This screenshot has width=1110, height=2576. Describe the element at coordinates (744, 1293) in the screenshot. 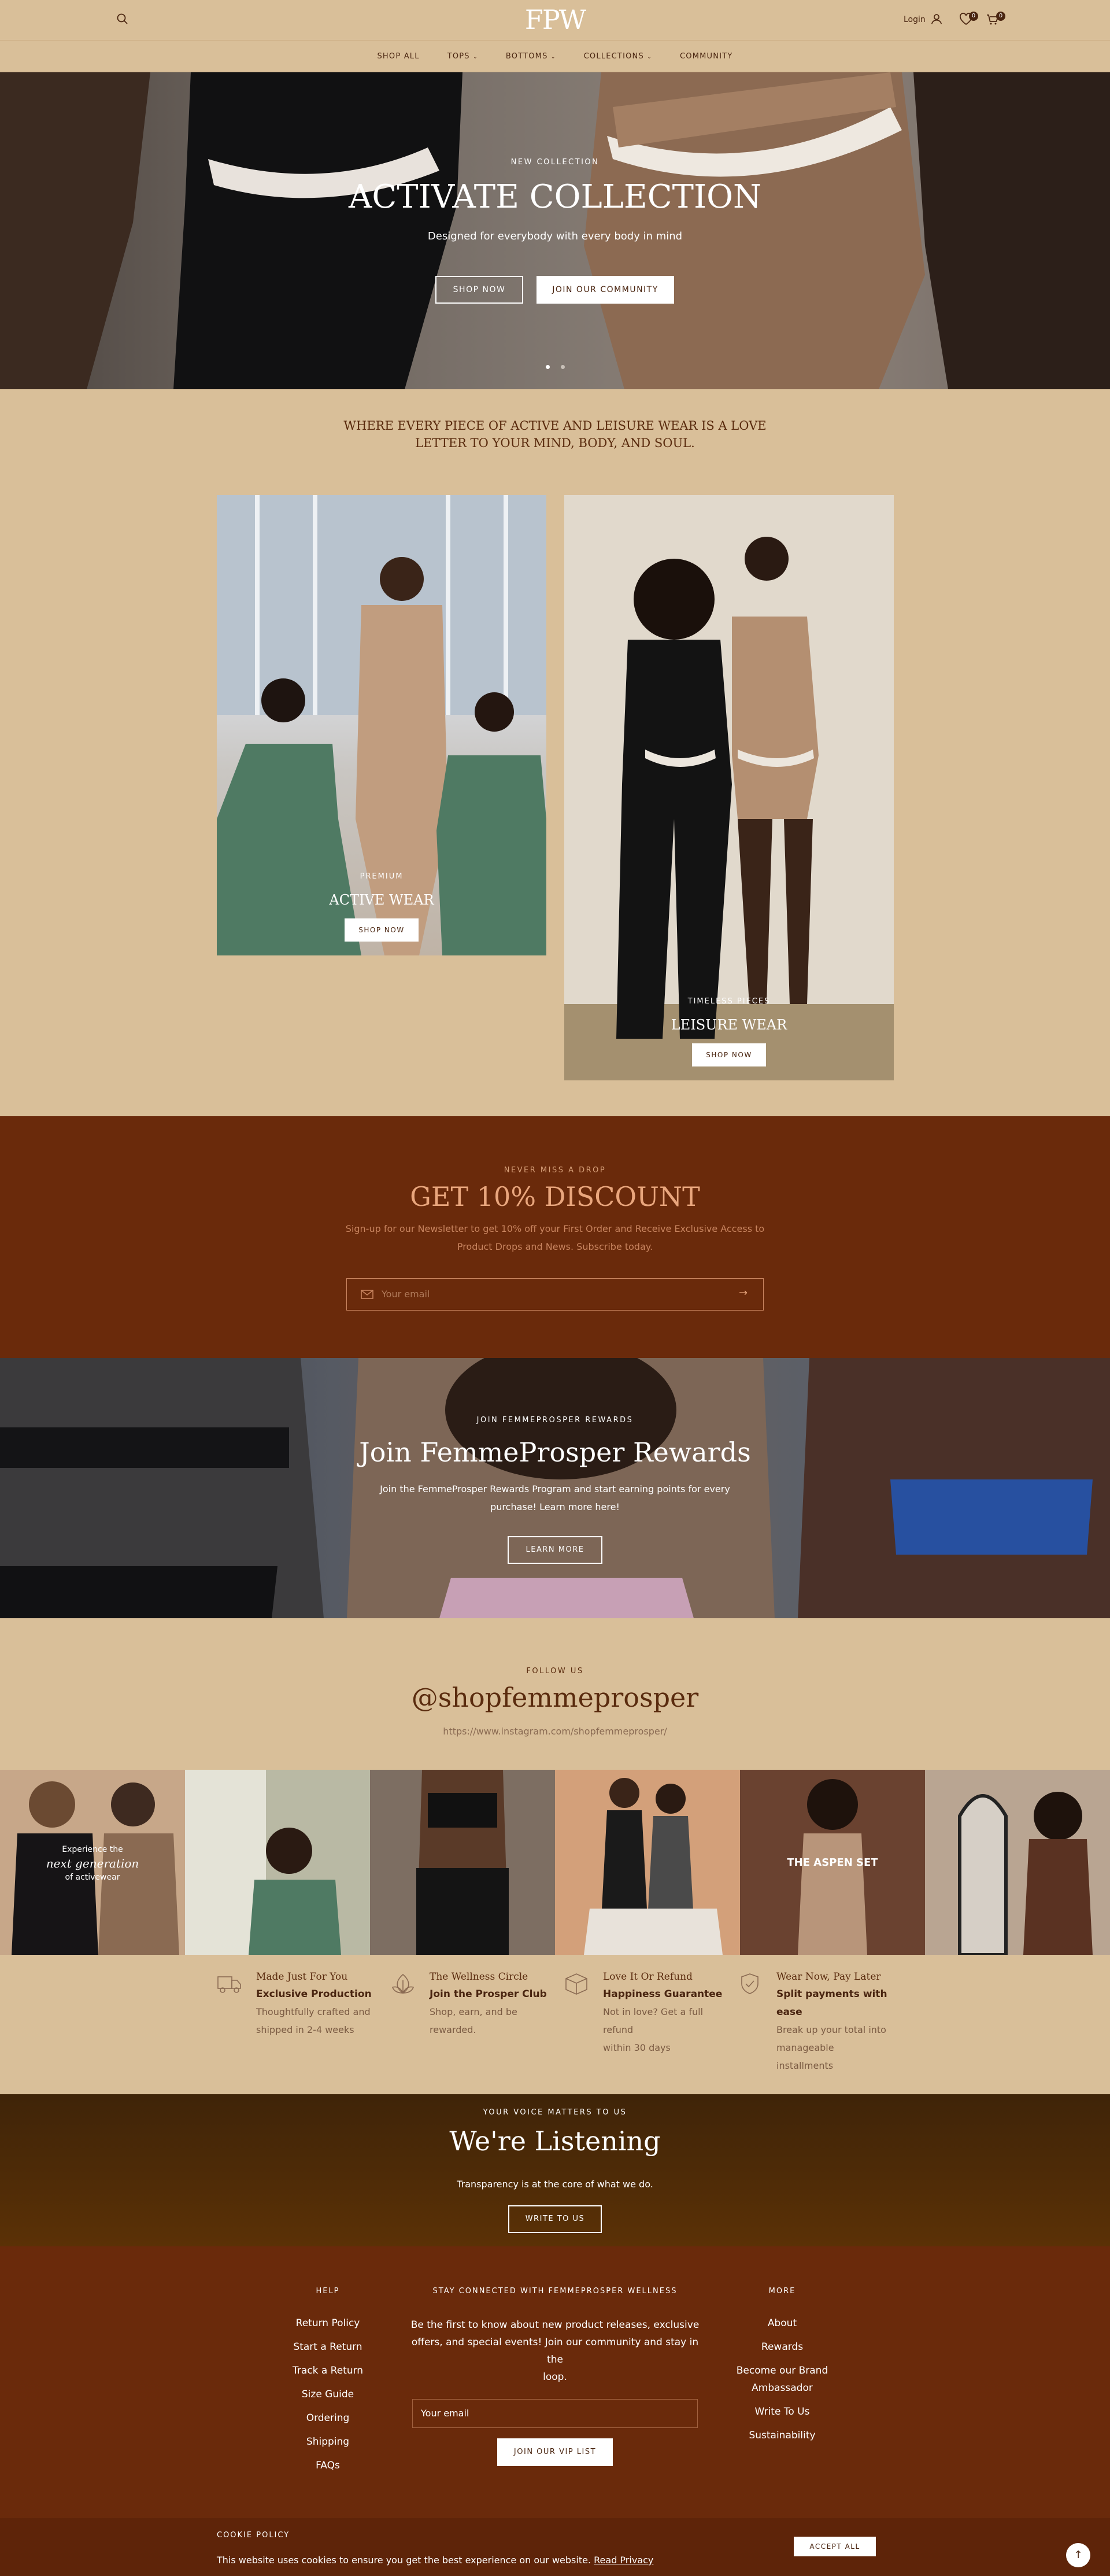

I see `arrow-right-icon: →` at that location.